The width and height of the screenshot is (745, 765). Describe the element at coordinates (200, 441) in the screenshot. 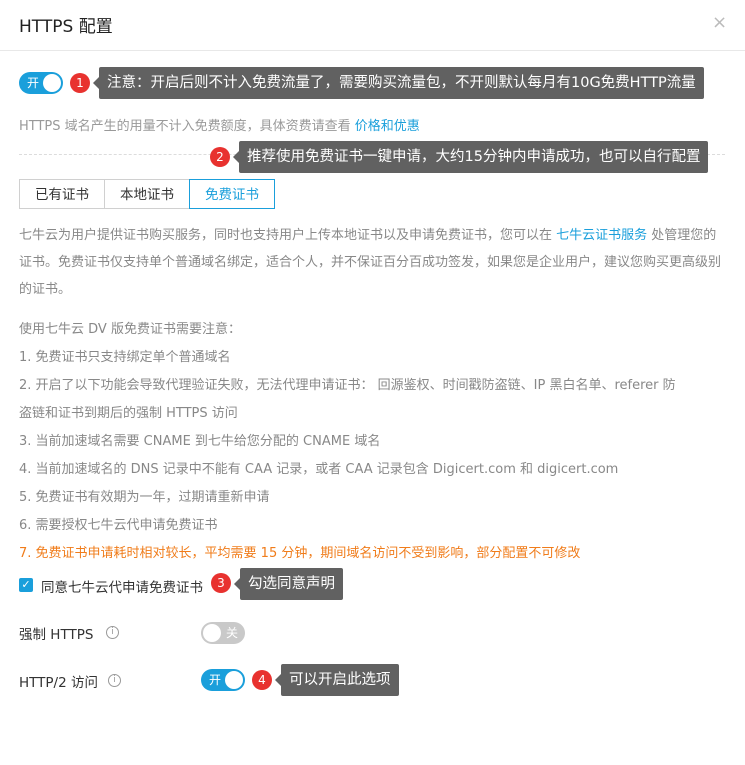

I see `note-item: 3. 当前加速域名需要 CNAME 到七牛给您分配的 CNAME 域名` at that location.